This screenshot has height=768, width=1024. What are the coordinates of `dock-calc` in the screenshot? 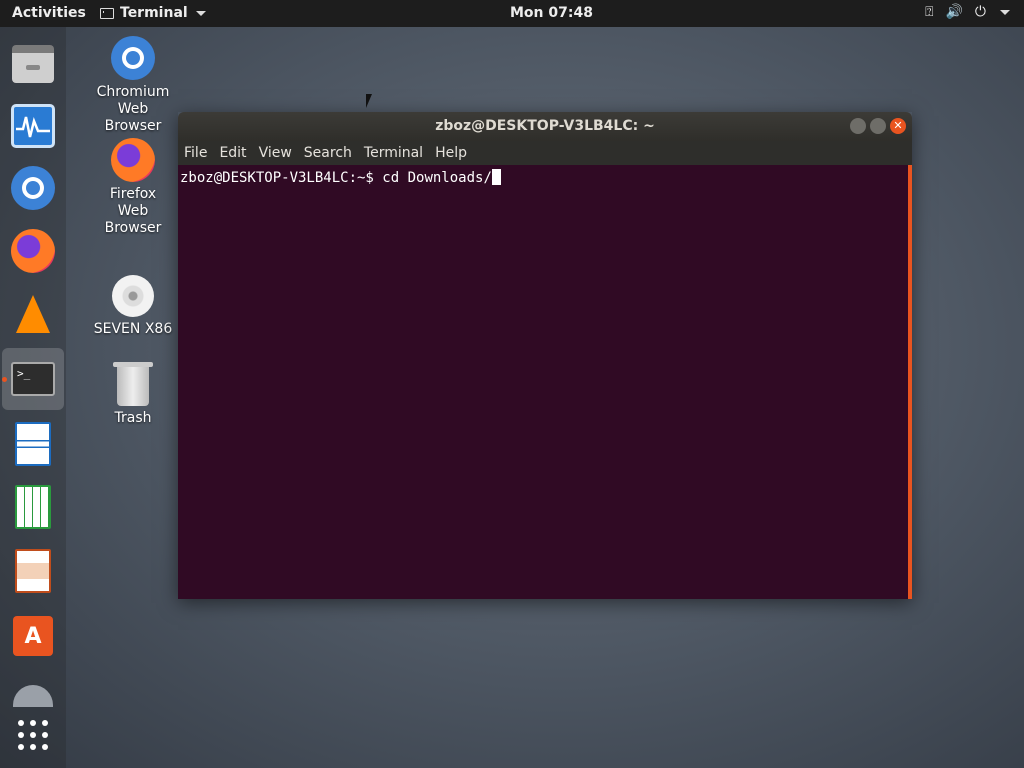 It's located at (33, 507).